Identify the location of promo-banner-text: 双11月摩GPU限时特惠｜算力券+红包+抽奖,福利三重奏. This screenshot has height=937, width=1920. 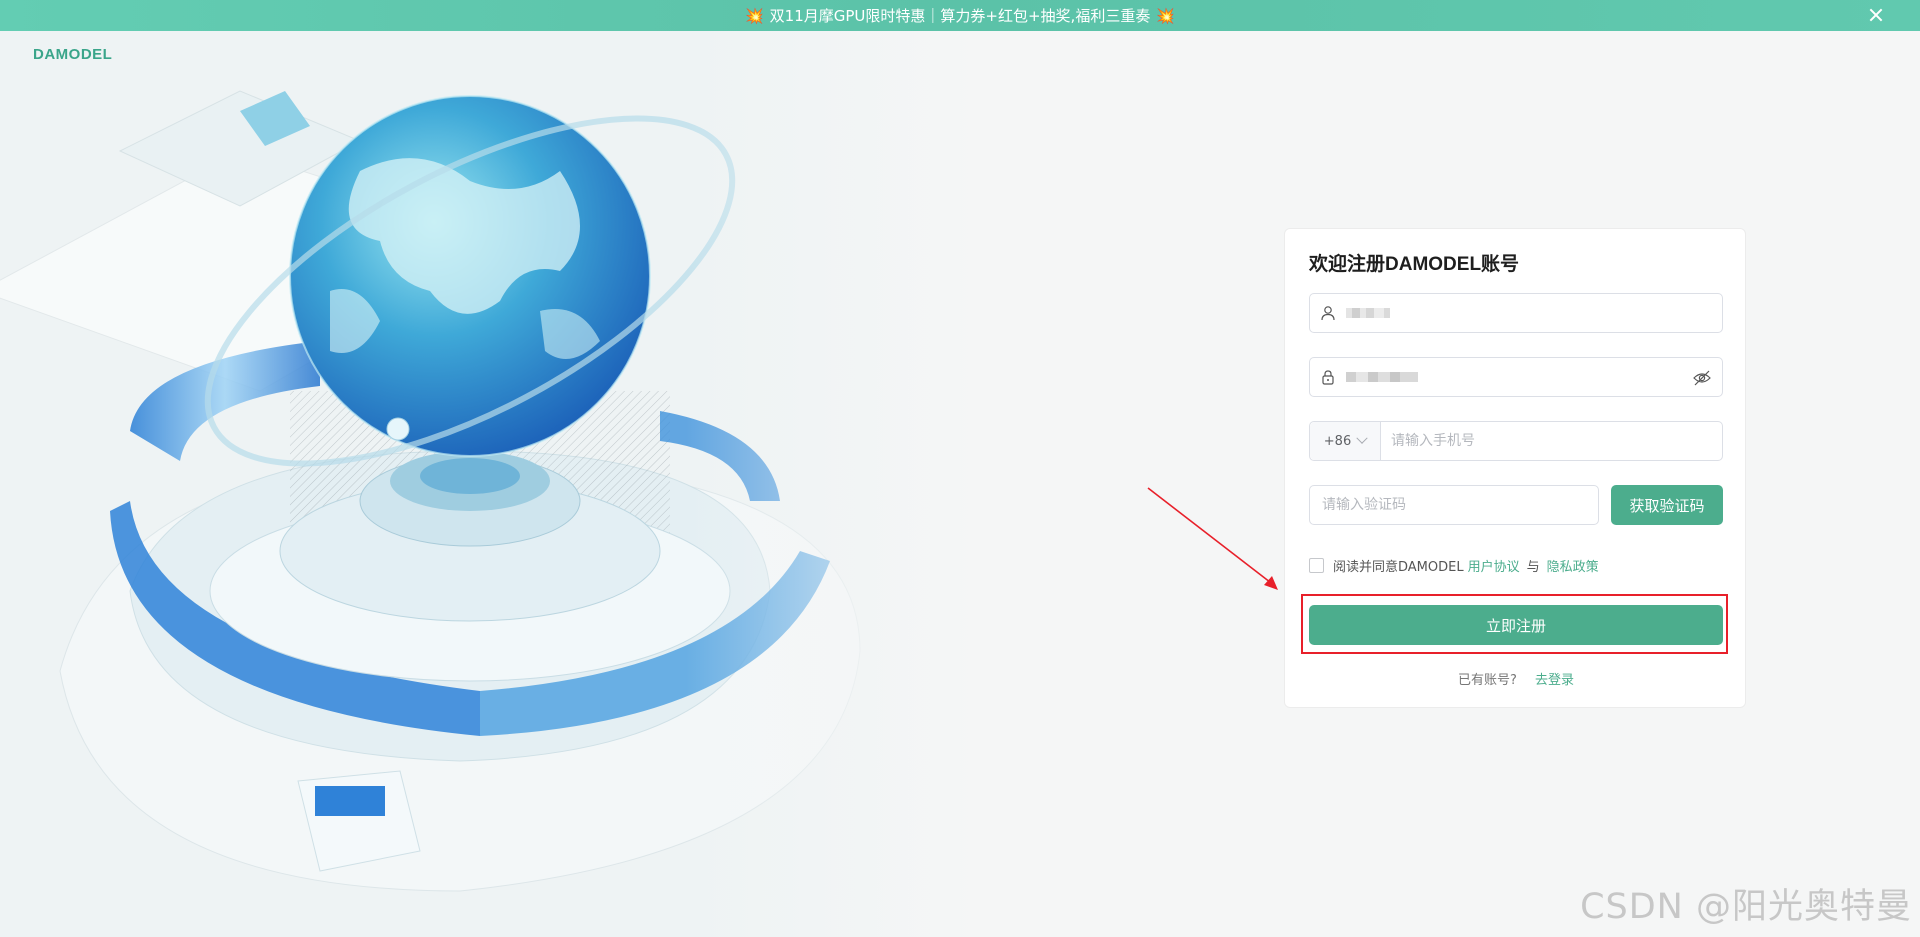
(960, 15).